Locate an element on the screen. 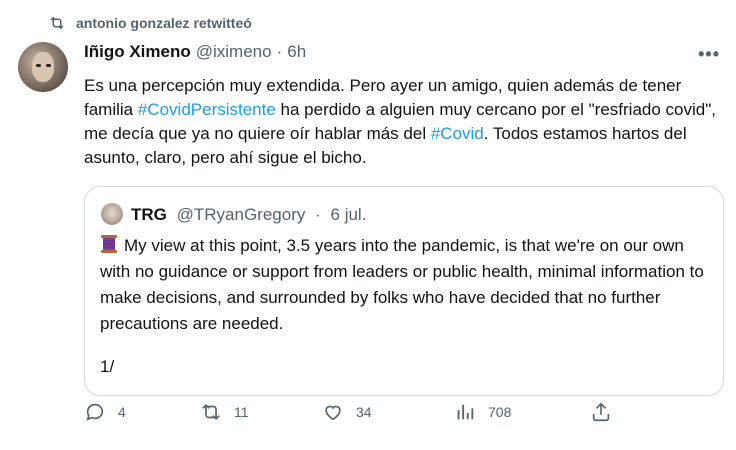  thread-number: 1/ is located at coordinates (107, 366).